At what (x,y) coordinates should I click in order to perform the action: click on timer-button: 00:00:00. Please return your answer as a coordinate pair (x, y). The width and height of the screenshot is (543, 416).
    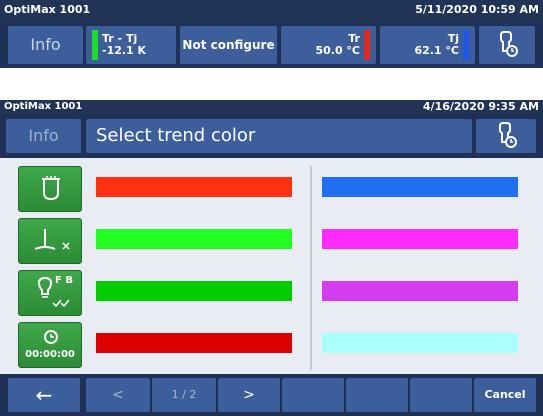
    Looking at the image, I should click on (50, 345).